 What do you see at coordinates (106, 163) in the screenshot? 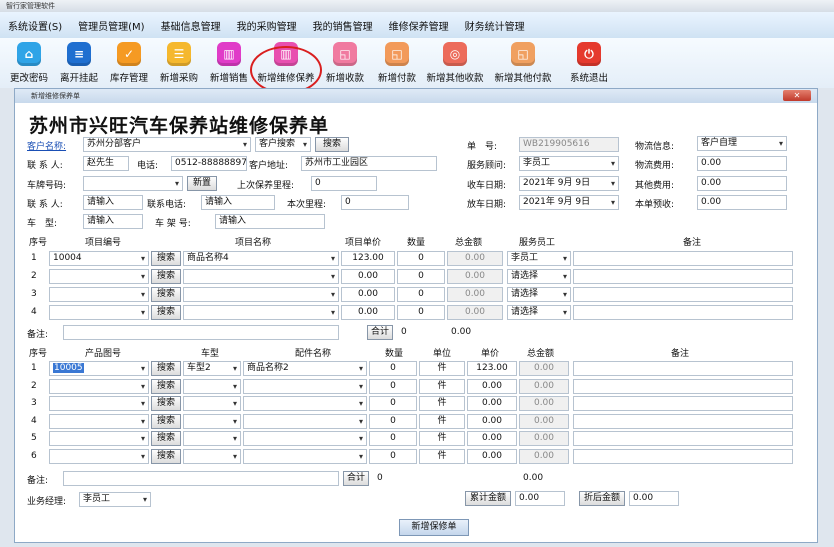
I see `contact-field: 赵先生` at bounding box center [106, 163].